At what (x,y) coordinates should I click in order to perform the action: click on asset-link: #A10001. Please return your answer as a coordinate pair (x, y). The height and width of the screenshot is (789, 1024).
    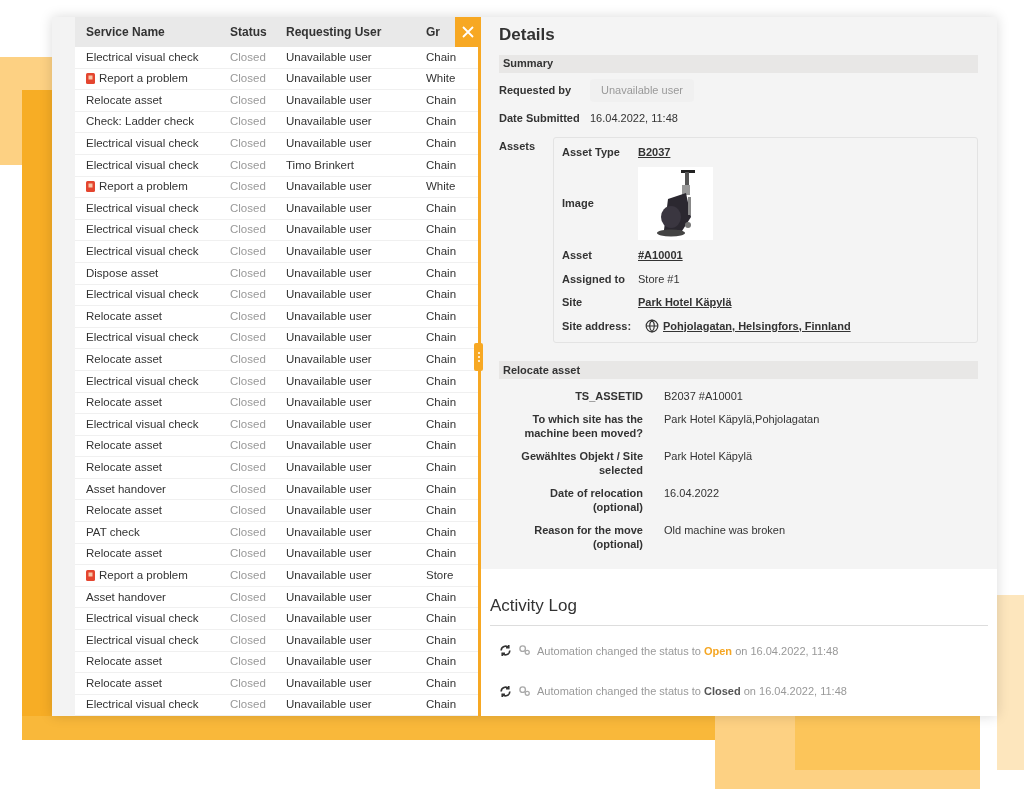
    Looking at the image, I should click on (660, 255).